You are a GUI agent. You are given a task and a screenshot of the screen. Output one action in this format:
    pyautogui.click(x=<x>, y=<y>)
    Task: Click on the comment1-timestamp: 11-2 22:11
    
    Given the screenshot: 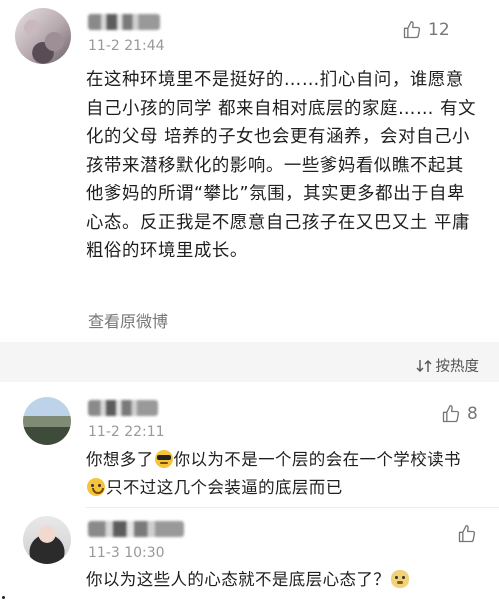 What is the action you would take?
    pyautogui.click(x=126, y=432)
    